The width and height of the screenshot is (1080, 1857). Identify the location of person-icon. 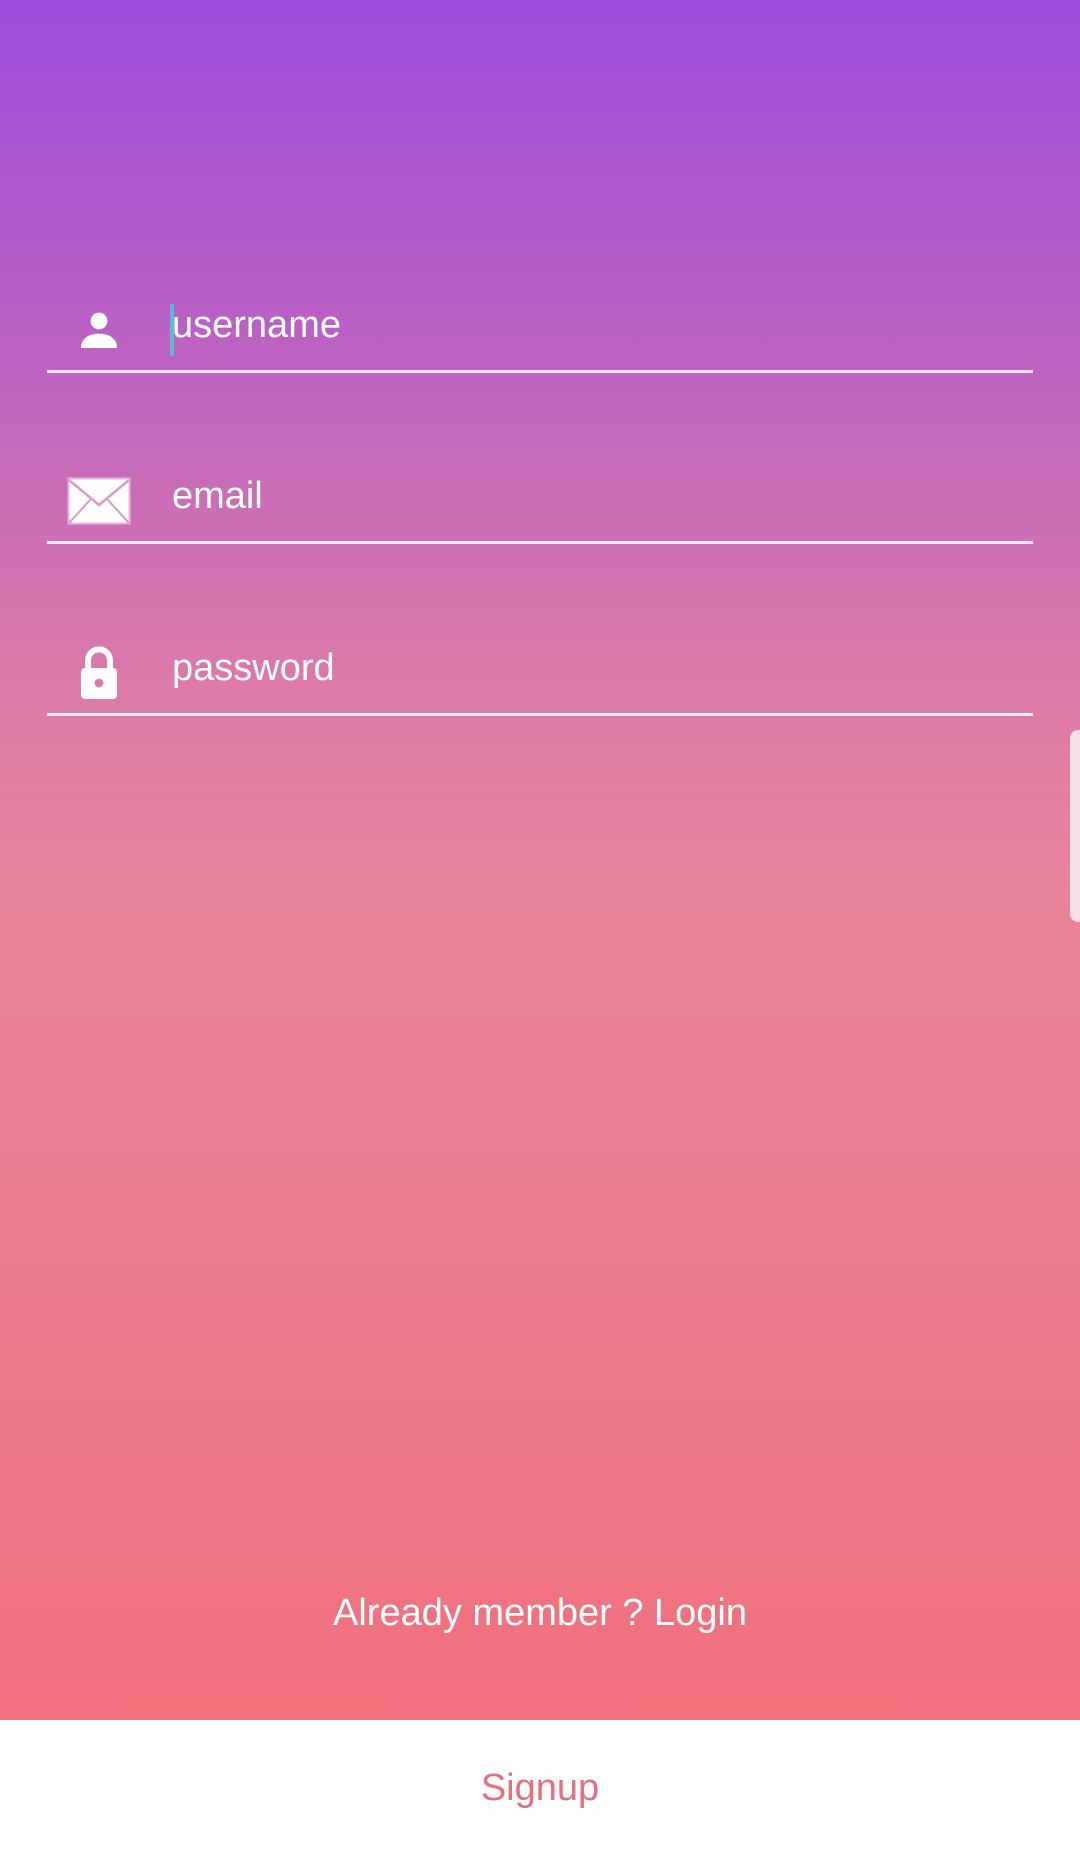
(99, 330).